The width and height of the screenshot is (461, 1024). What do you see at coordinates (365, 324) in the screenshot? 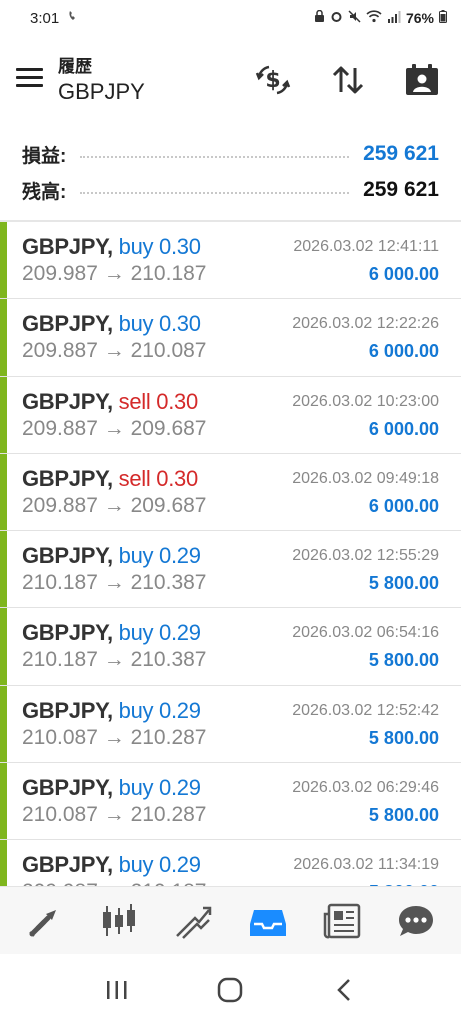
I see `deal-time: 2026.03.02 12:22:26` at bounding box center [365, 324].